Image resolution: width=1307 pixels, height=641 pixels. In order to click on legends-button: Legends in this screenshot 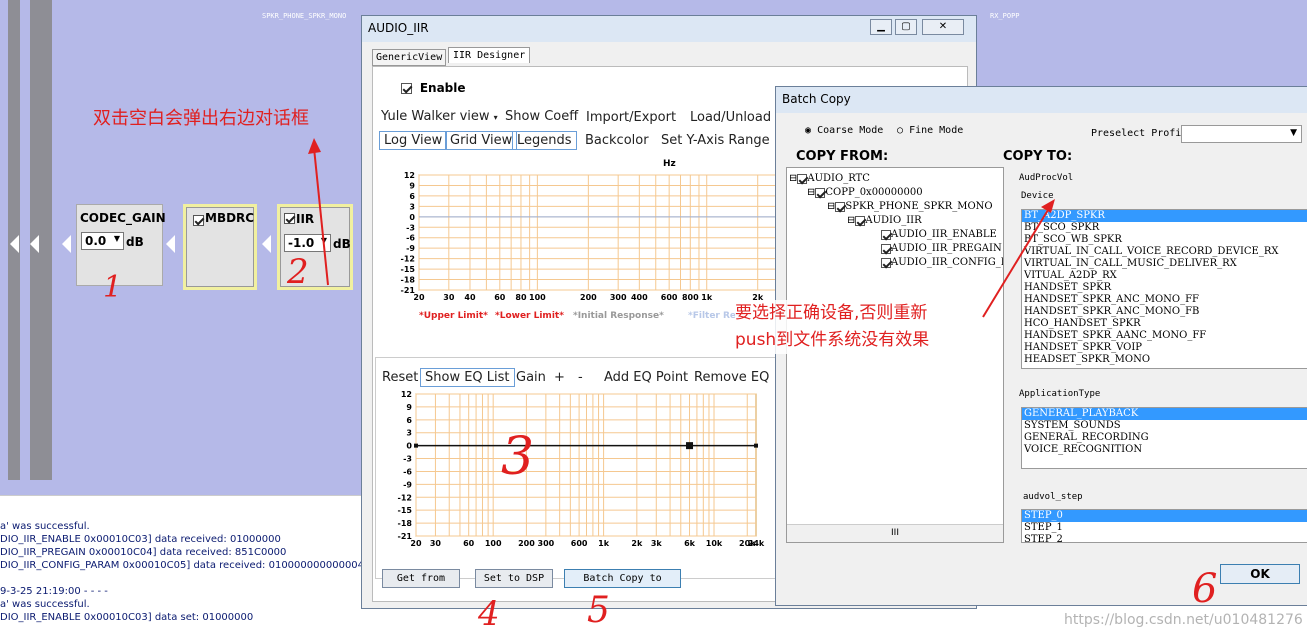, I will do `click(544, 140)`.